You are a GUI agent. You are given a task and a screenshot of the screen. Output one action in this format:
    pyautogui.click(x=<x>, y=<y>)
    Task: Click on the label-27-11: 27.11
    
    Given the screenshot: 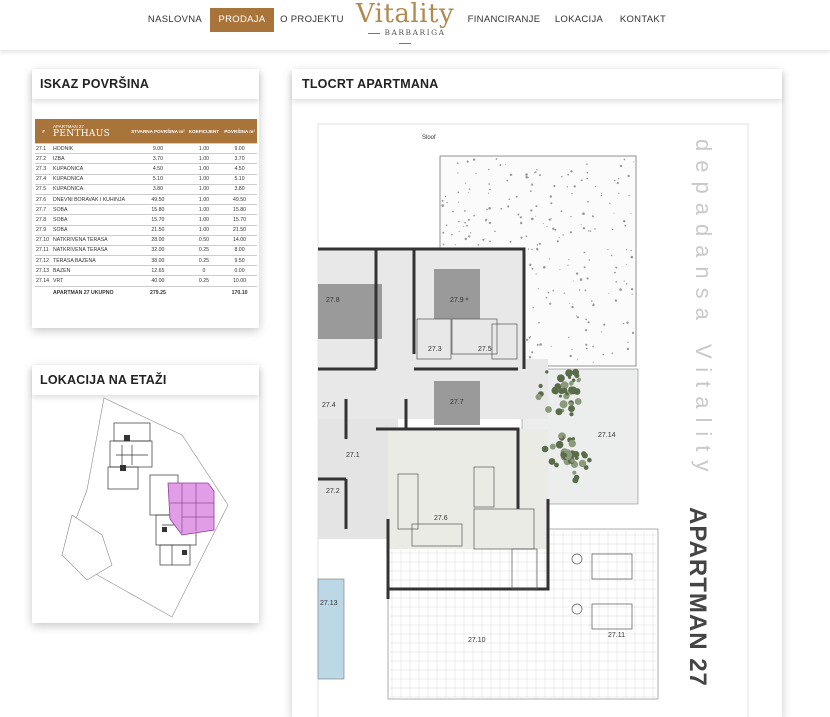 What is the action you would take?
    pyautogui.click(x=616, y=635)
    